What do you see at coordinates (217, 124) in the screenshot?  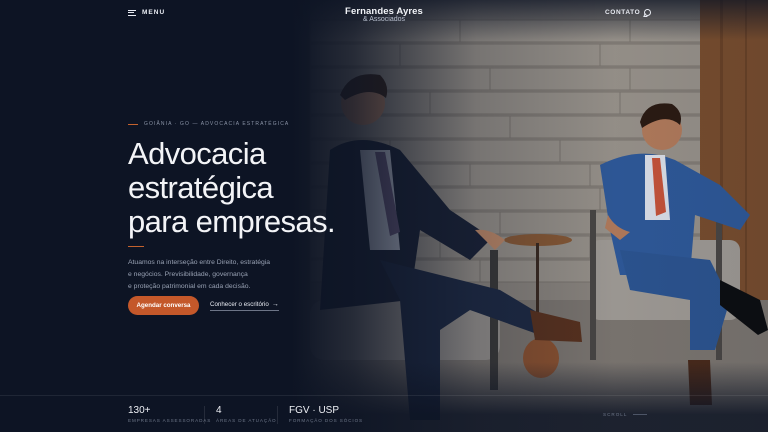 I see `eyebrow-text: GOIÂNIA · GO — ADVOCACIA ESTRATÉGICA` at bounding box center [217, 124].